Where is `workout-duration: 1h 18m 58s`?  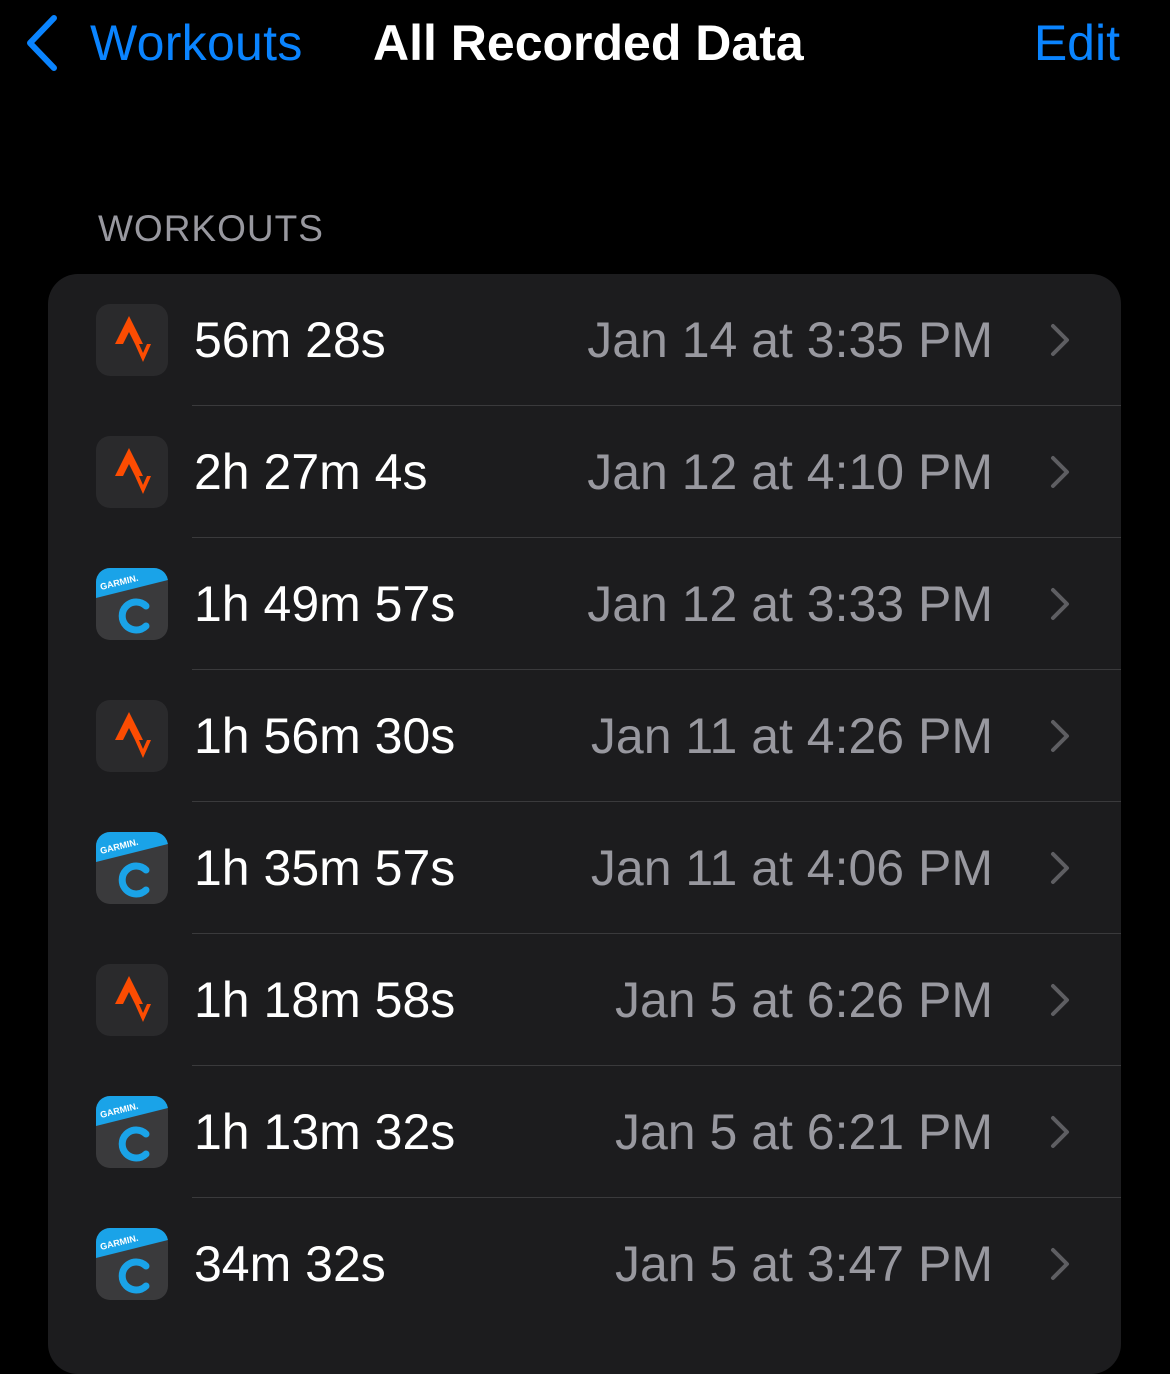
workout-duration: 1h 18m 58s is located at coordinates (325, 1000).